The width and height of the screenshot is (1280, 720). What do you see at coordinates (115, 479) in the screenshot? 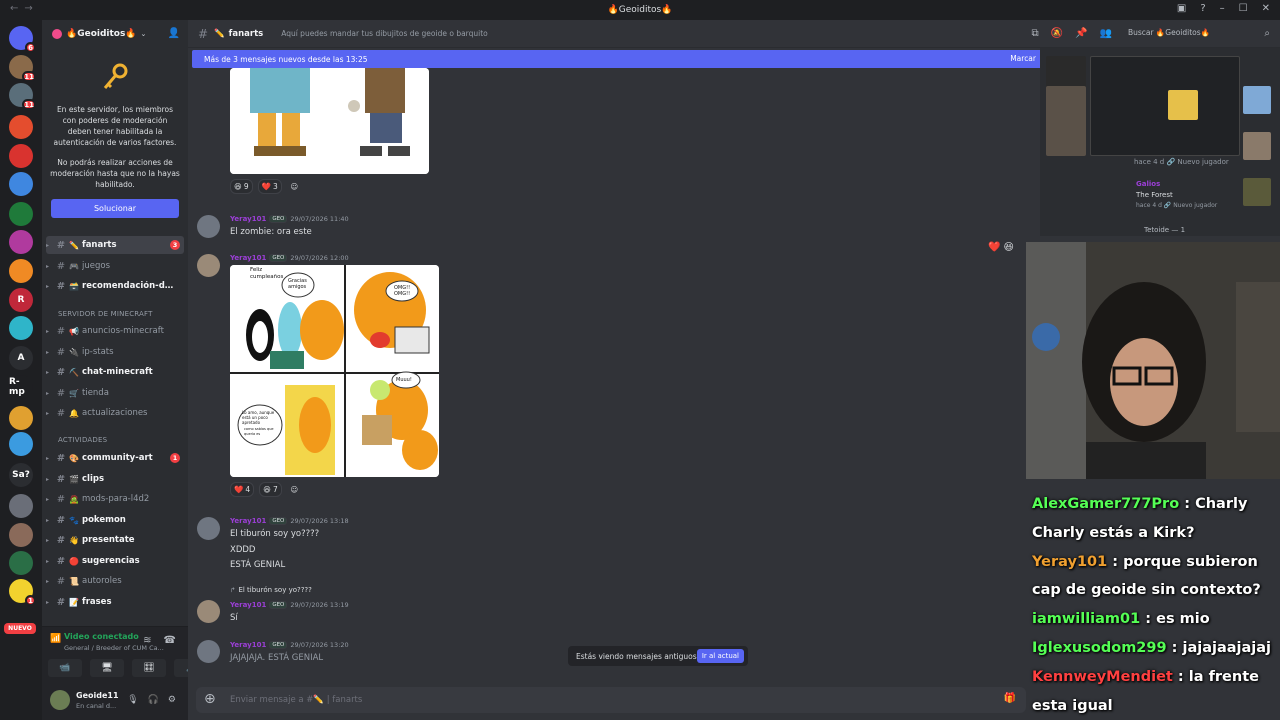
I see `channel-item: ▸ # 🎬 clips` at bounding box center [115, 479].